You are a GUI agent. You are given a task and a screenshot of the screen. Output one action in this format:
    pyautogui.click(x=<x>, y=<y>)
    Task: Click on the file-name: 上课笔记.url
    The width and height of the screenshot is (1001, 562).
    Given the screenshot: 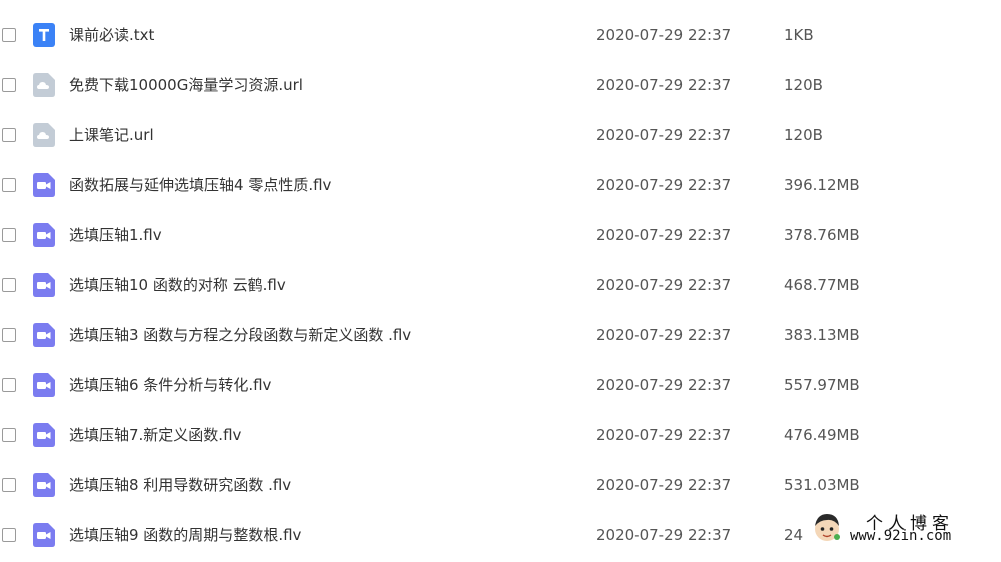 What is the action you would take?
    pyautogui.click(x=111, y=135)
    